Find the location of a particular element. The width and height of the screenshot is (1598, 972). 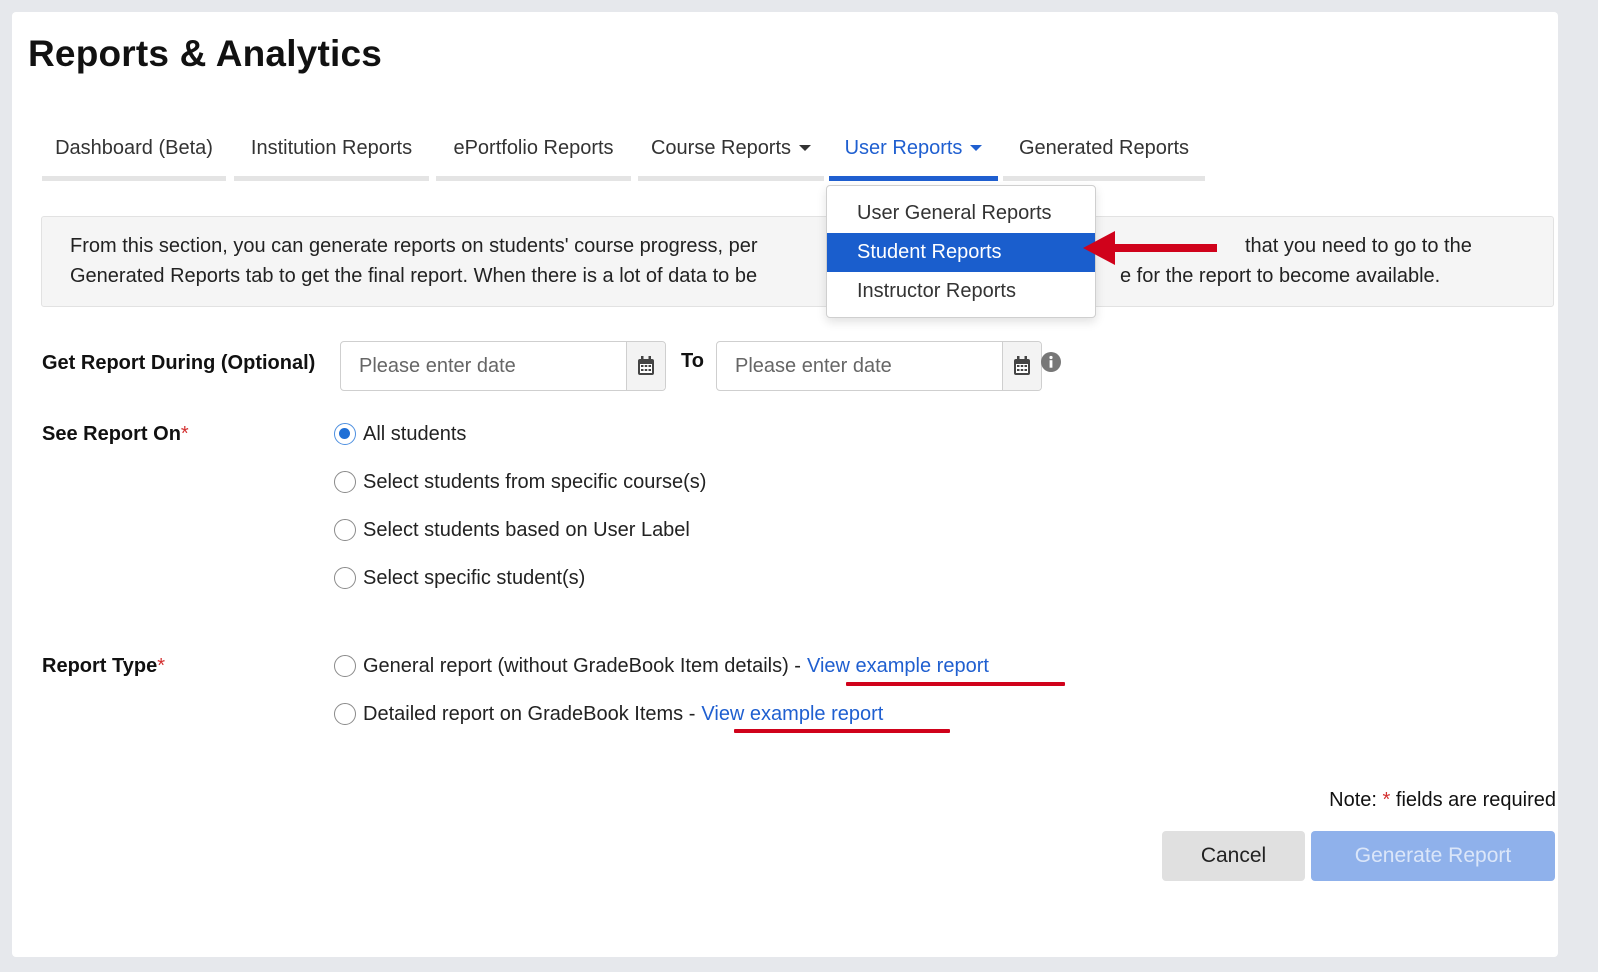

required-note: Note: * fields are required is located at coordinates (1442, 800).